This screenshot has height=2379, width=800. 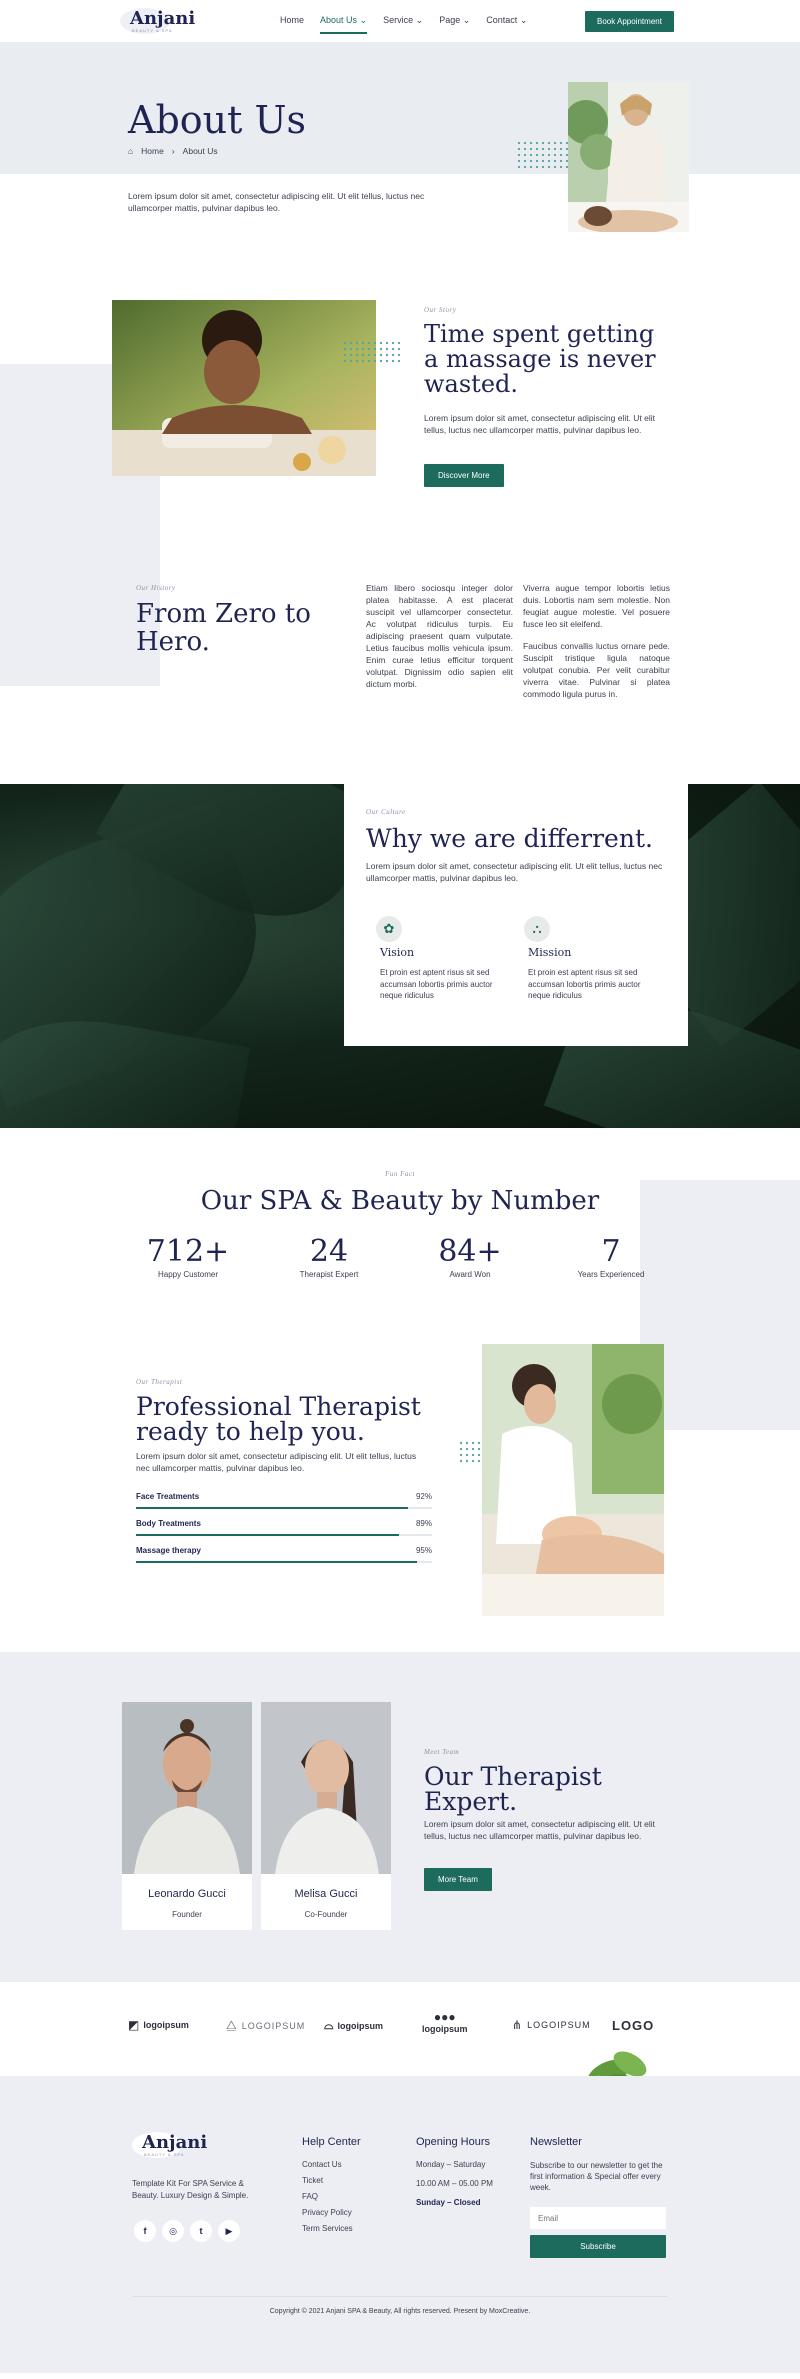 I want to click on member-name: Leonardo Gucci, so click(x=187, y=1894).